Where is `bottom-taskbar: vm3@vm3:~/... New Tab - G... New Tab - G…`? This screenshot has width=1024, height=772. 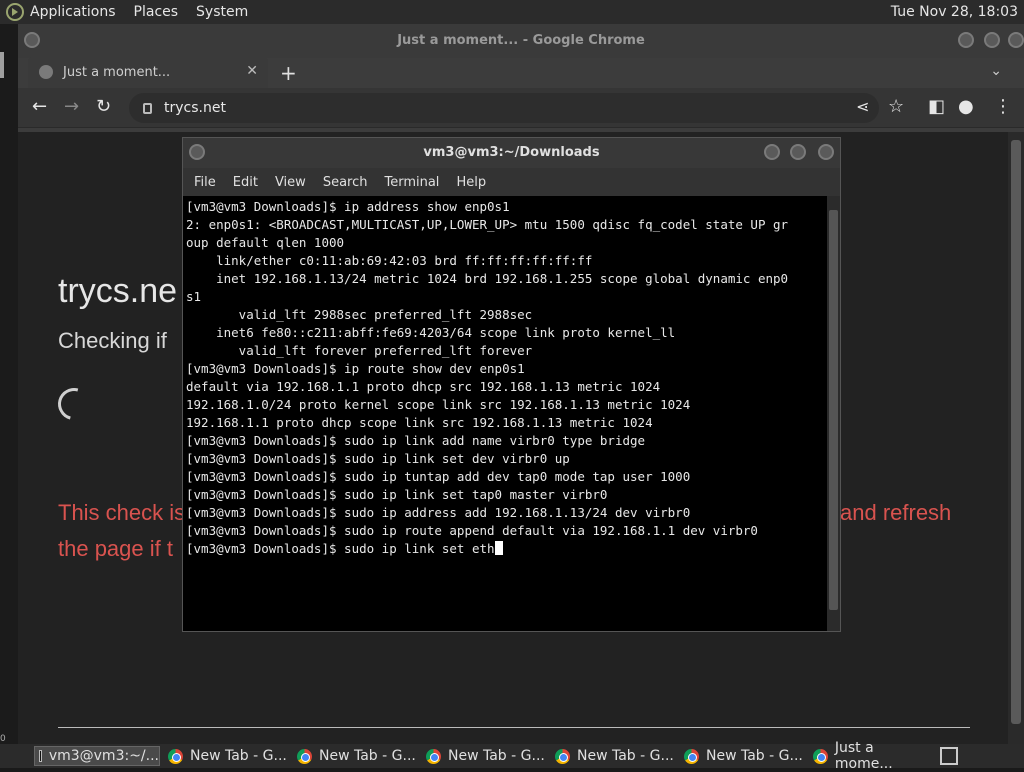 bottom-taskbar: vm3@vm3:~/... New Tab - G... New Tab - G… is located at coordinates (512, 756).